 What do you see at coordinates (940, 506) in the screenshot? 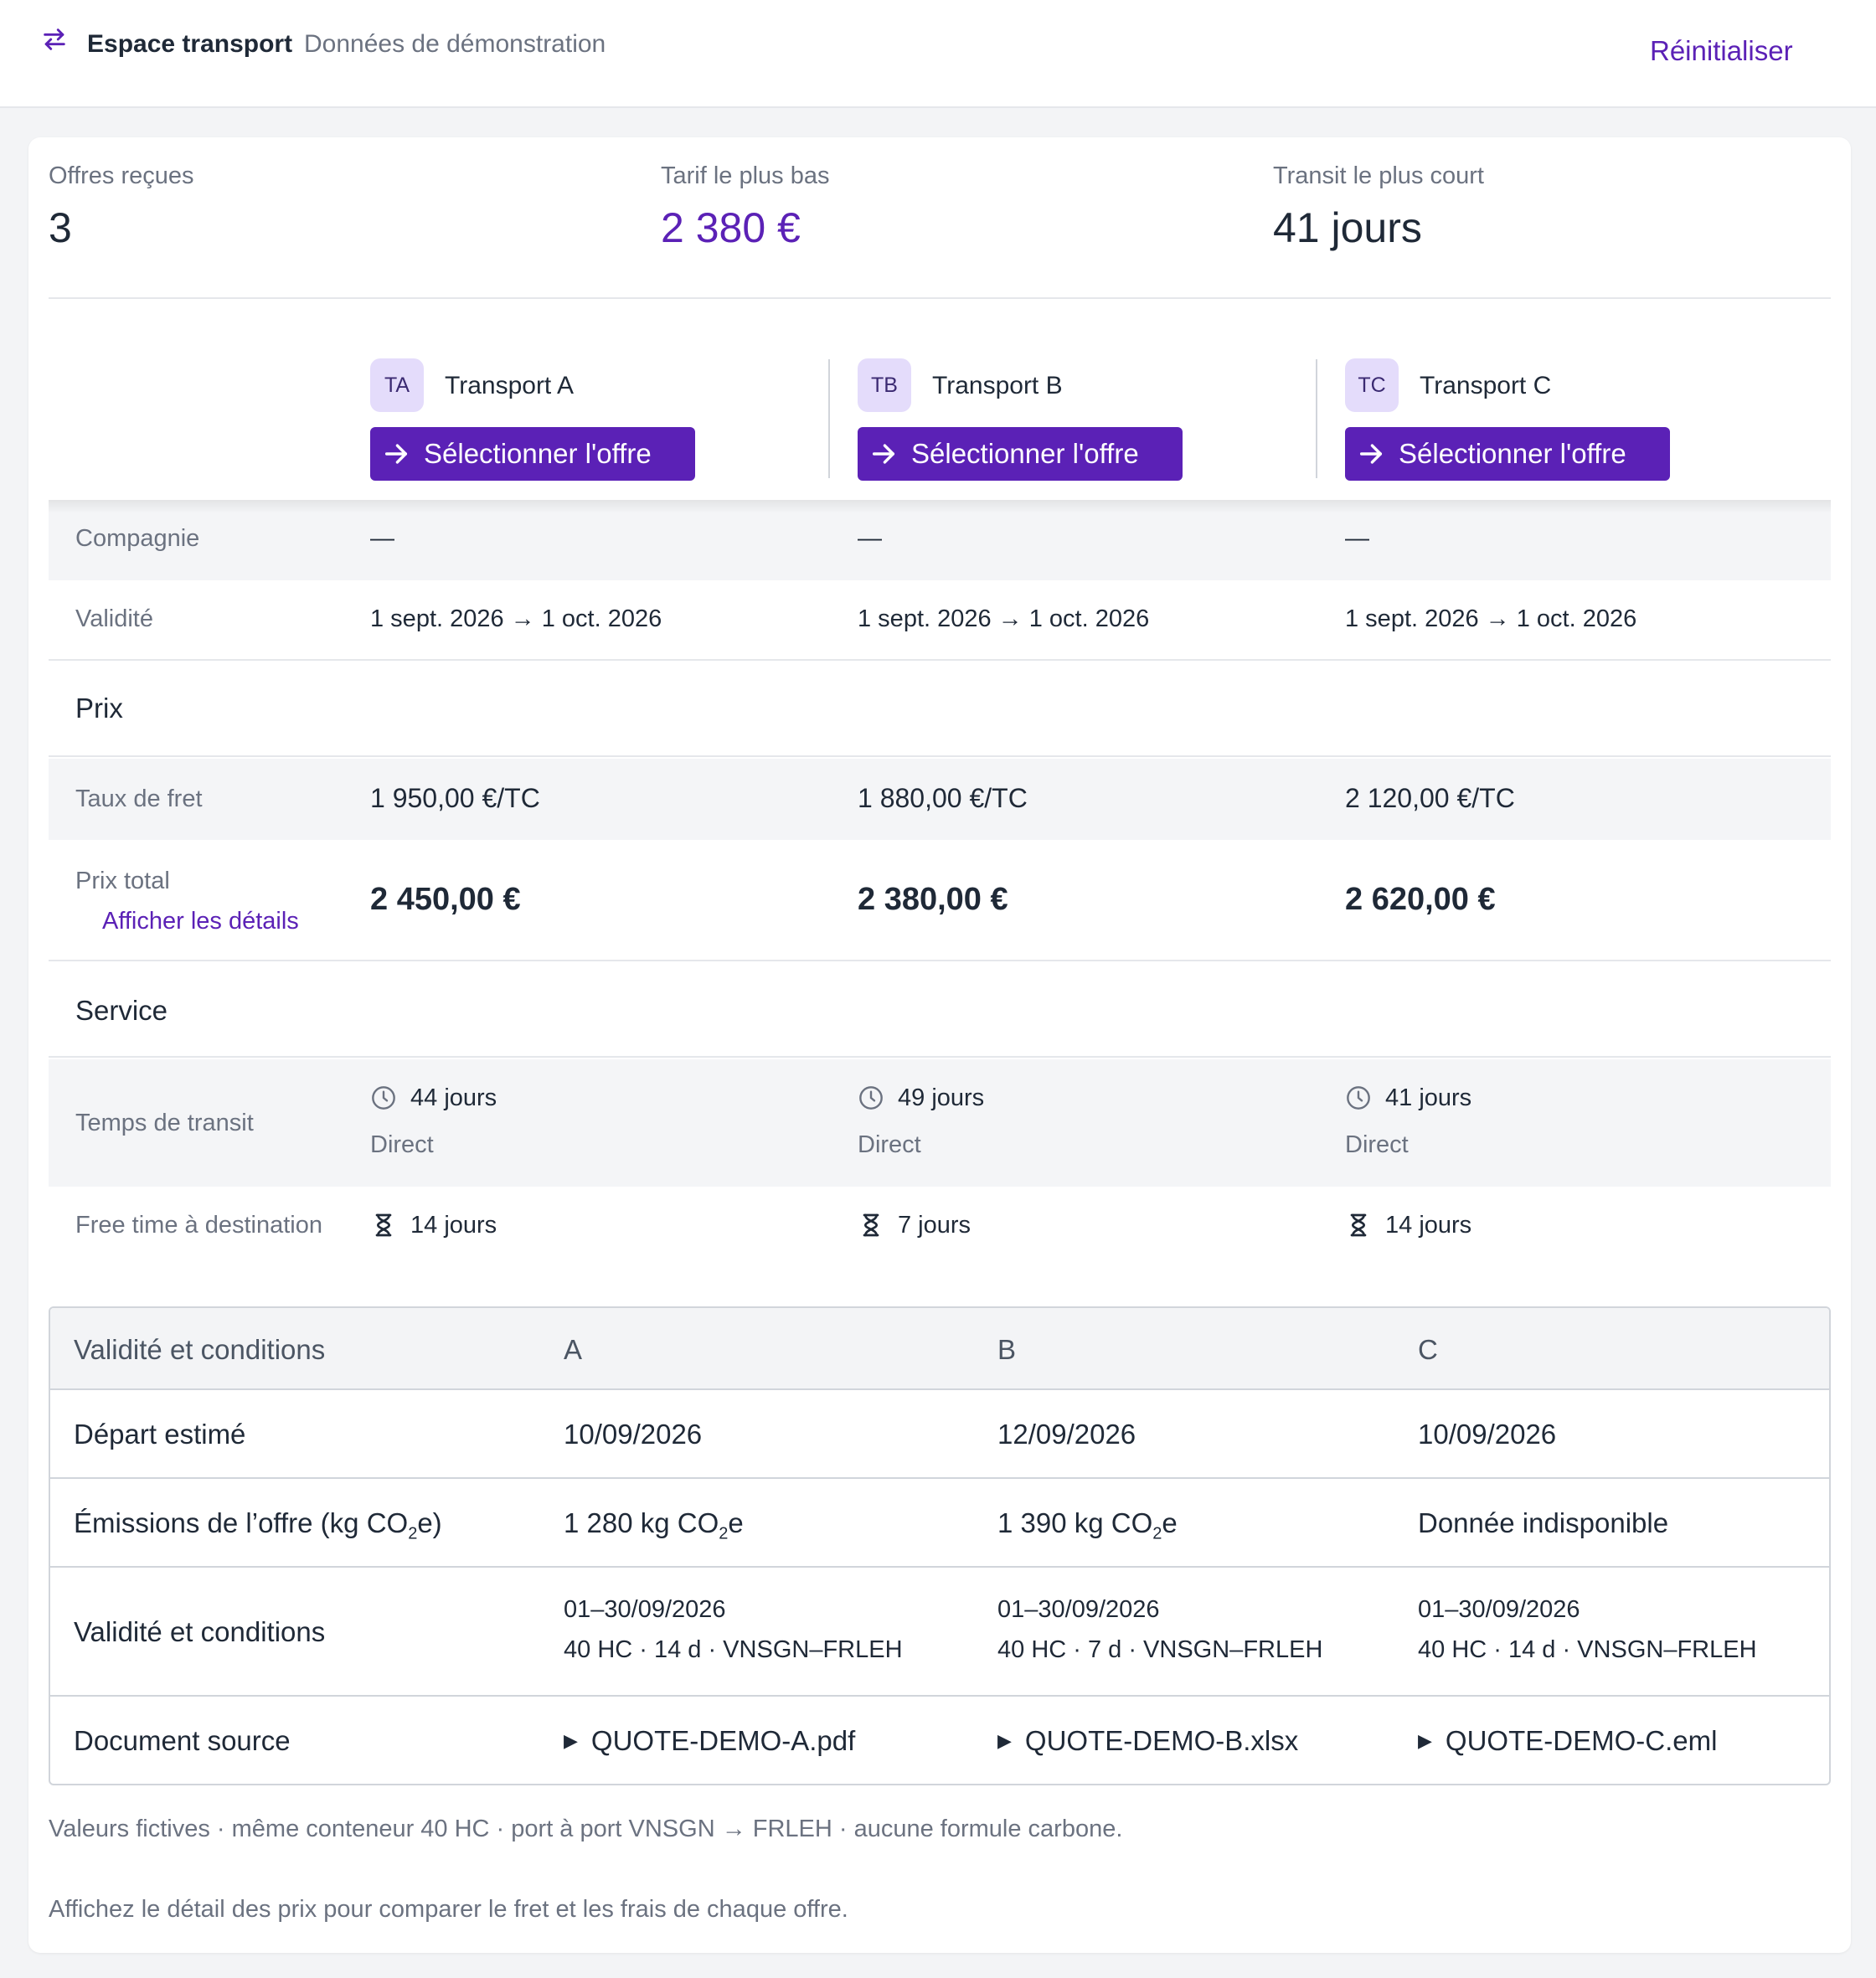
I see `header-shadow` at bounding box center [940, 506].